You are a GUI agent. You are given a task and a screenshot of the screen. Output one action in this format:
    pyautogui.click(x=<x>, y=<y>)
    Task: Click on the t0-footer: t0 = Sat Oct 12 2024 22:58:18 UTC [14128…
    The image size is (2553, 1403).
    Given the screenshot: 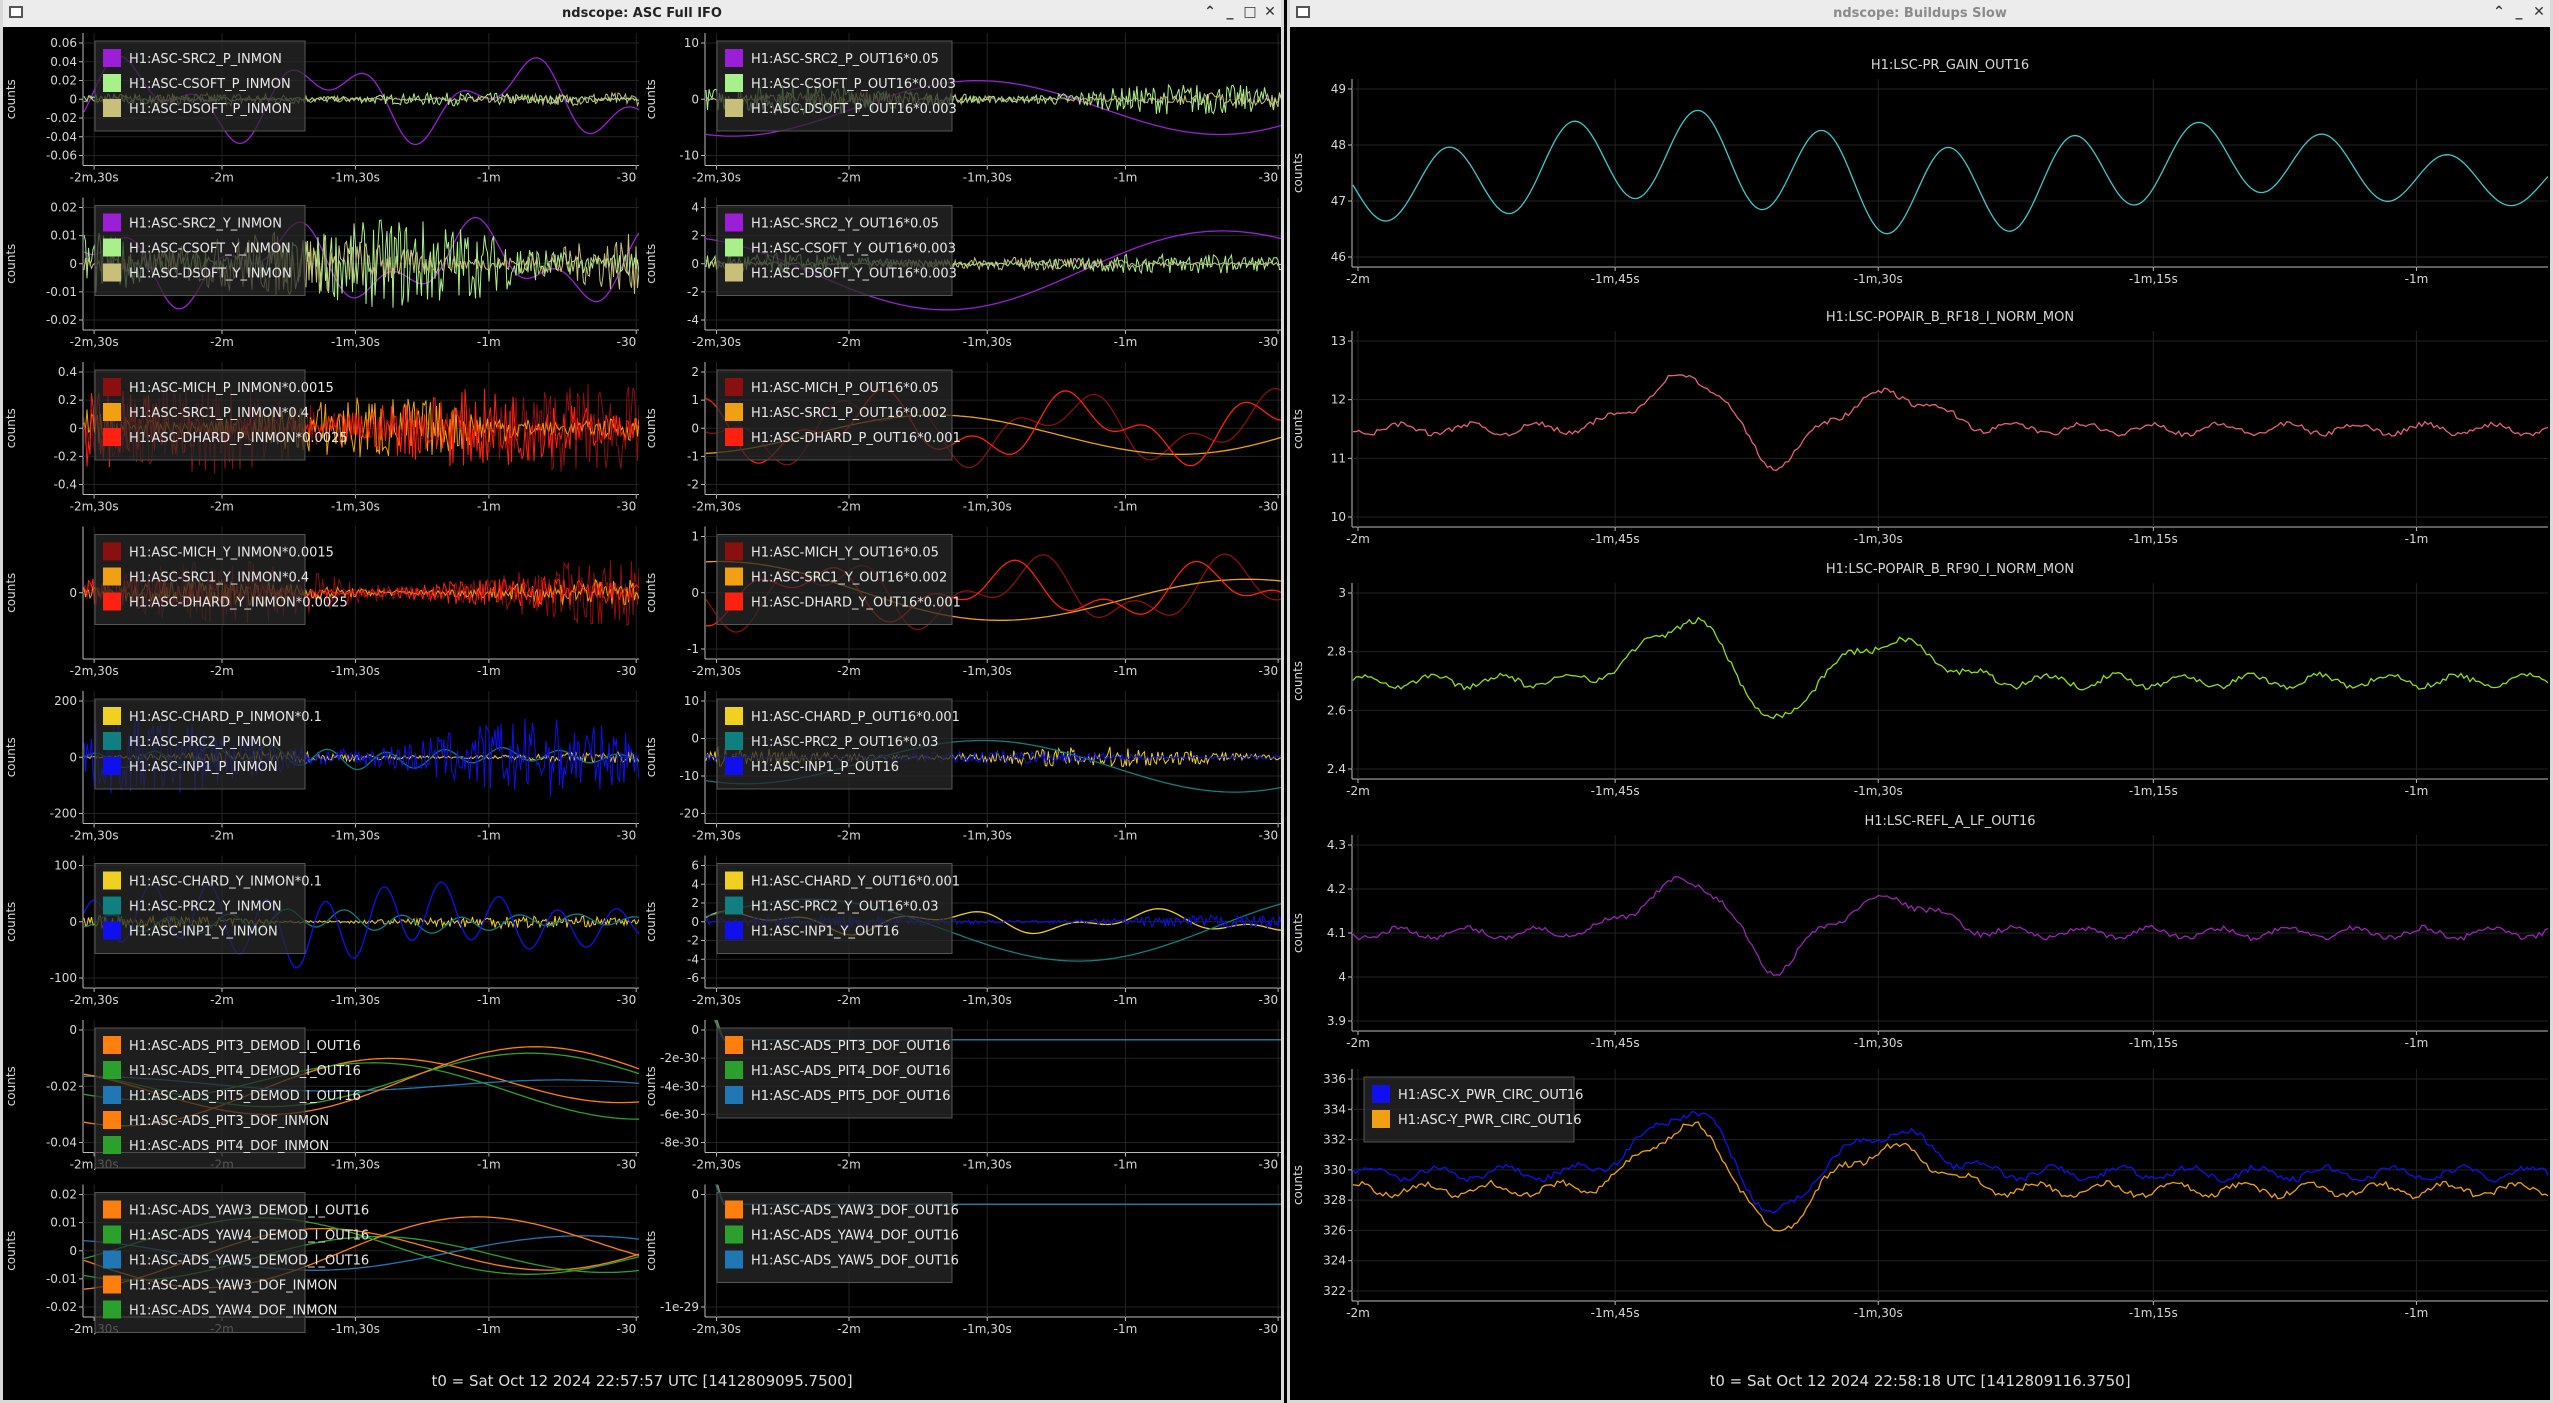 What is the action you would take?
    pyautogui.click(x=1920, y=1381)
    